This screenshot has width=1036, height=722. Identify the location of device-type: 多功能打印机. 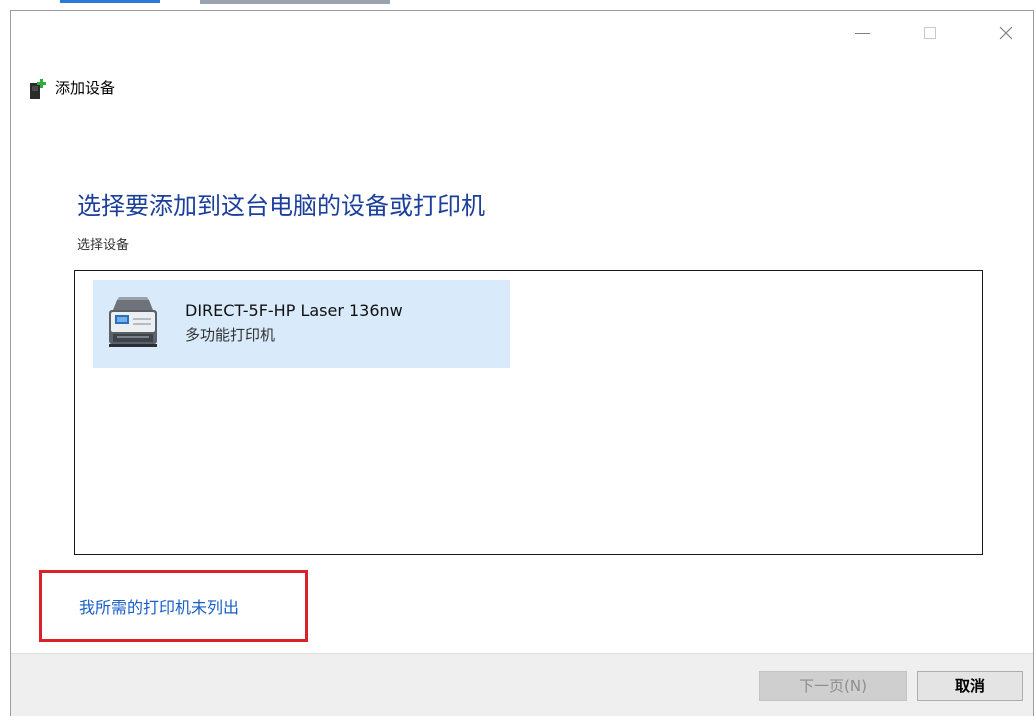
(230, 335).